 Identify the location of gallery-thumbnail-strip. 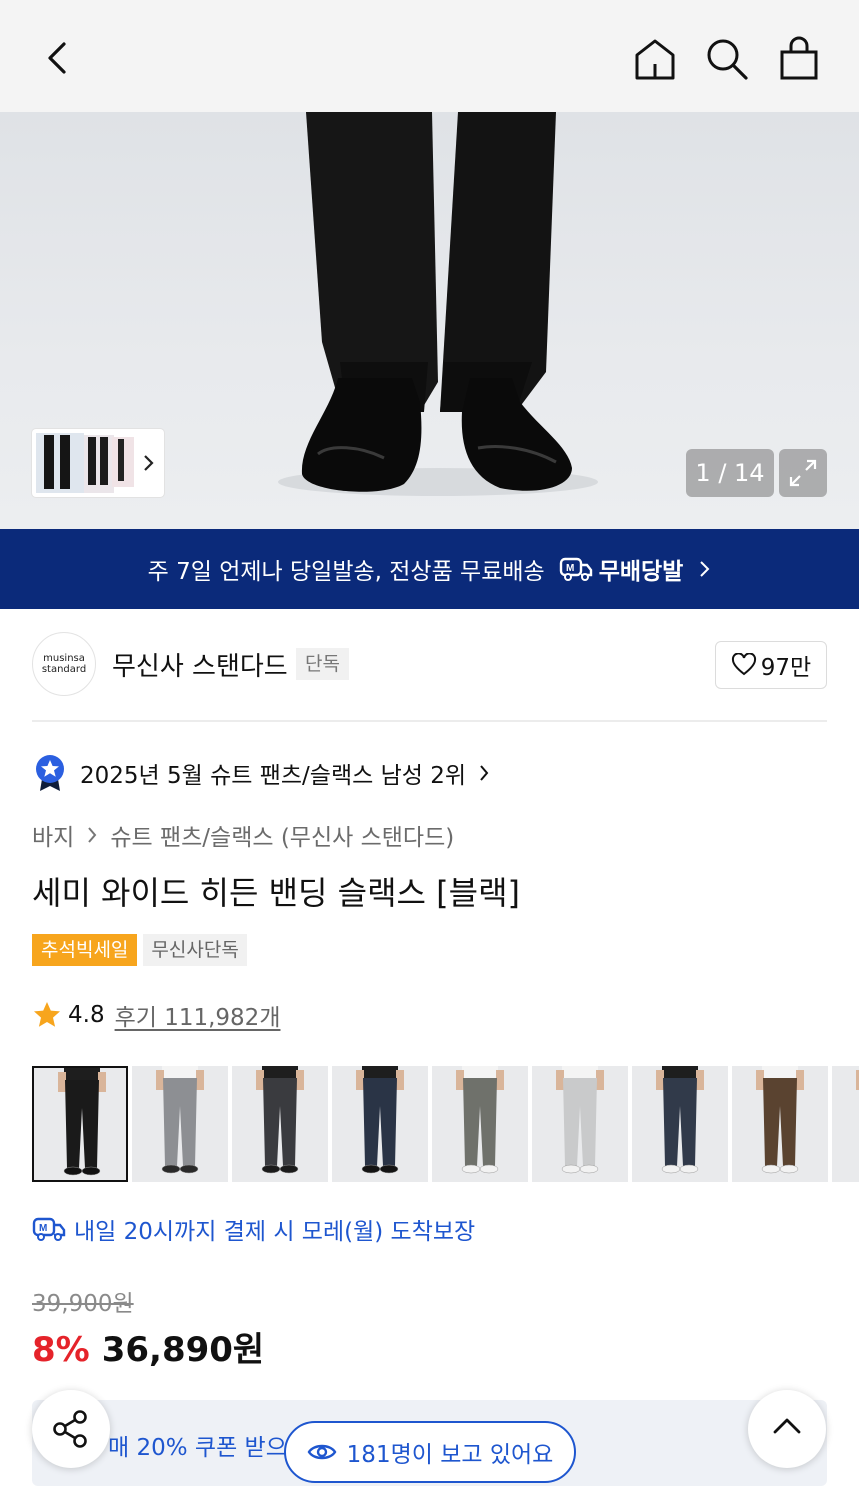
(98, 463).